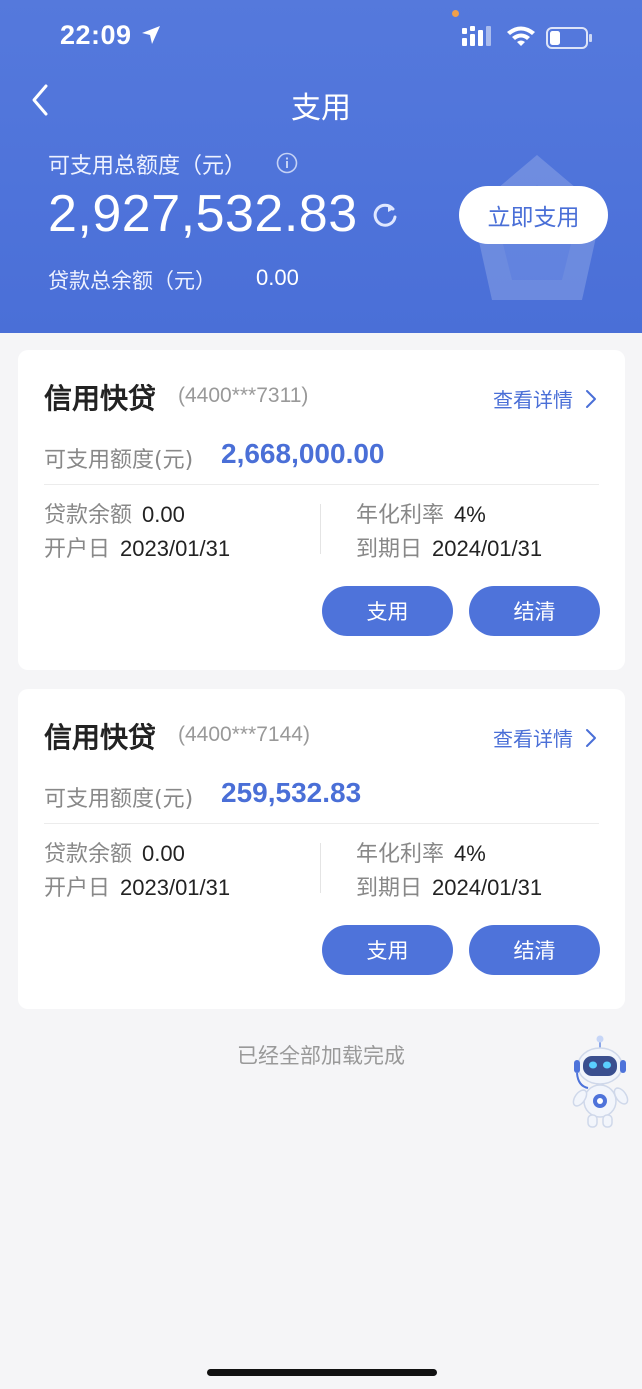  What do you see at coordinates (291, 792) in the screenshot?
I see `available-value: 259,532.83` at bounding box center [291, 792].